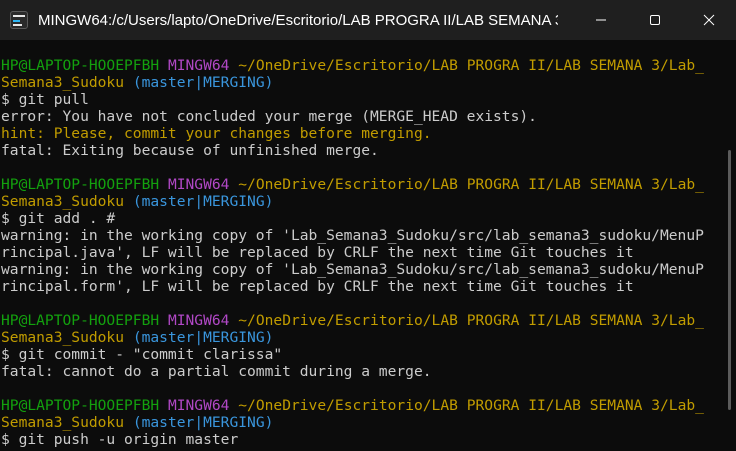 This screenshot has height=451, width=736. What do you see at coordinates (45, 99) in the screenshot?
I see `command-text: $ git pull` at bounding box center [45, 99].